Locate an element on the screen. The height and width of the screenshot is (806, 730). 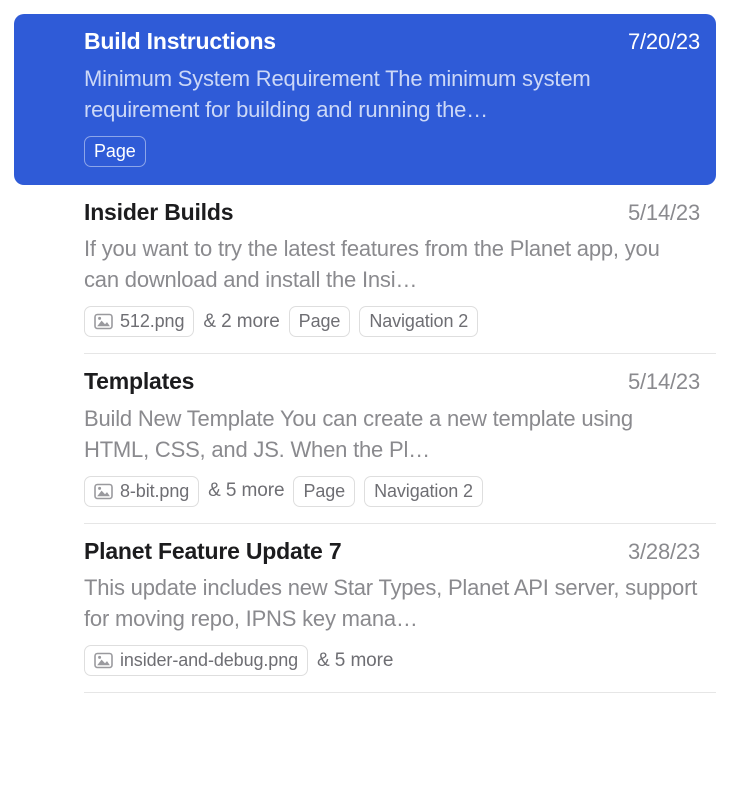
result-tags: 512.png & 2 more Page Navigation 2 is located at coordinates (392, 322).